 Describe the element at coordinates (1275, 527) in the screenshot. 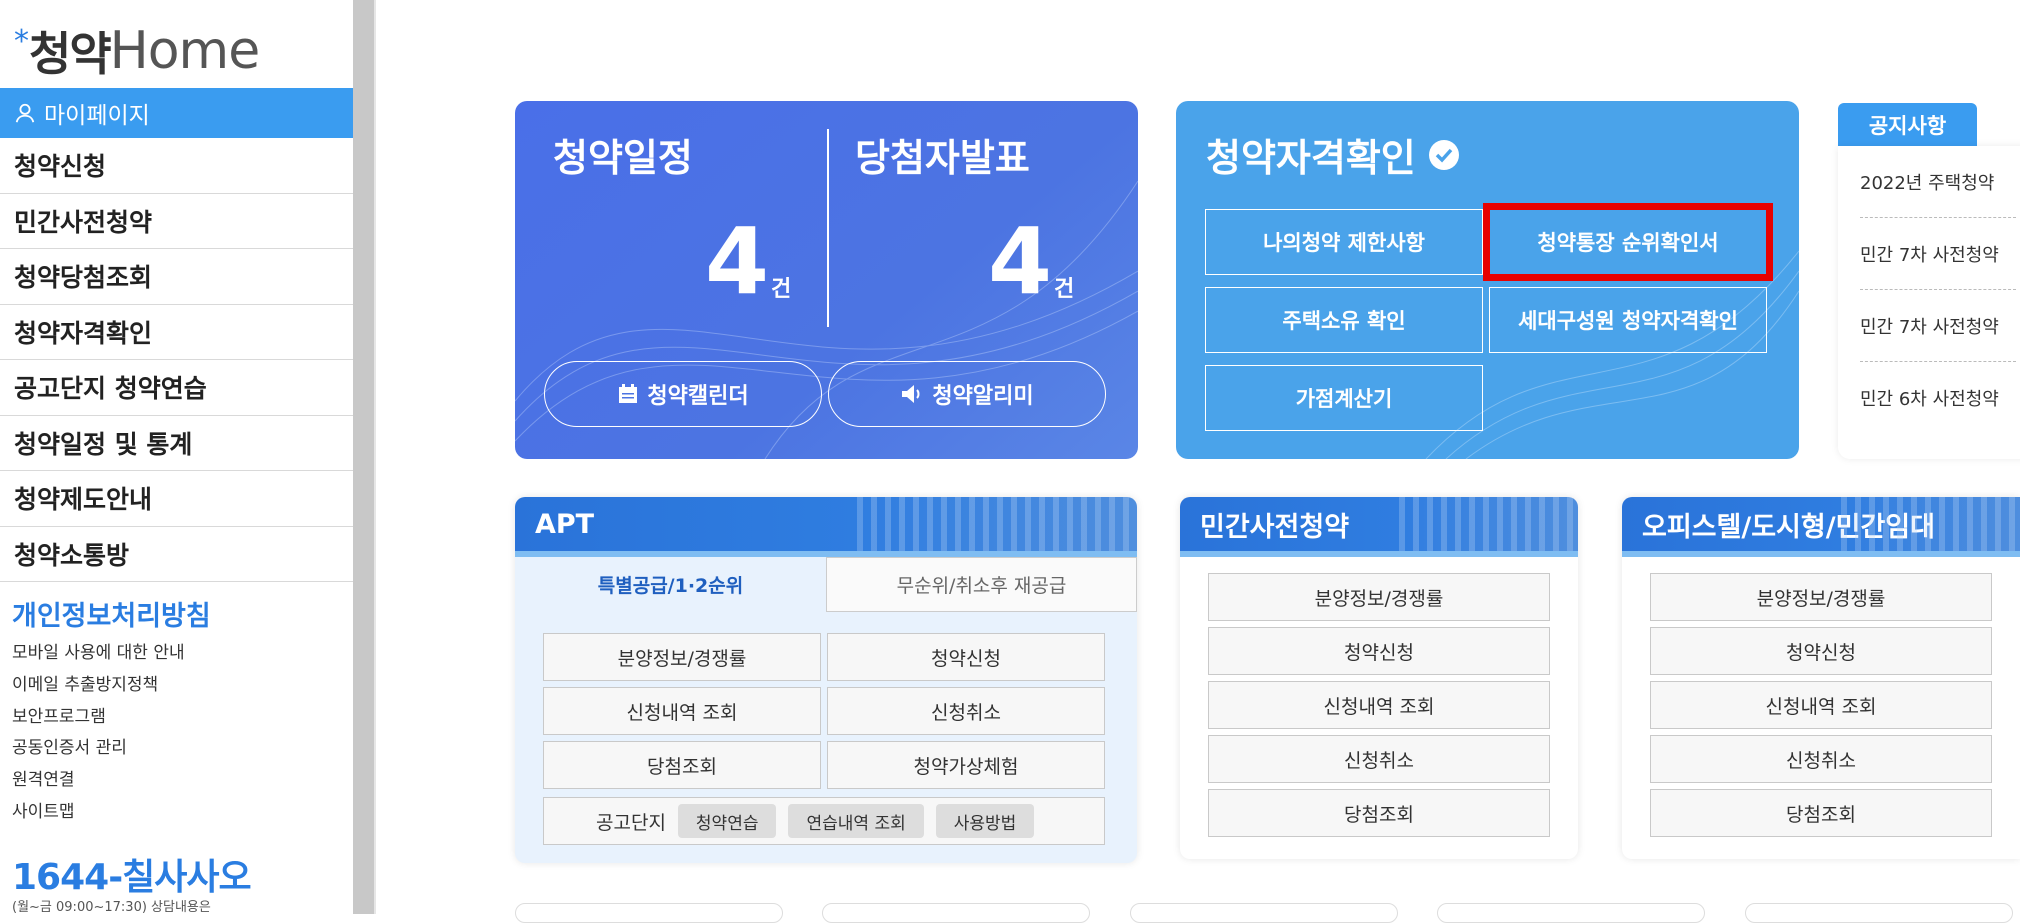

I see `presale-panel-title: 민간사전청약` at that location.